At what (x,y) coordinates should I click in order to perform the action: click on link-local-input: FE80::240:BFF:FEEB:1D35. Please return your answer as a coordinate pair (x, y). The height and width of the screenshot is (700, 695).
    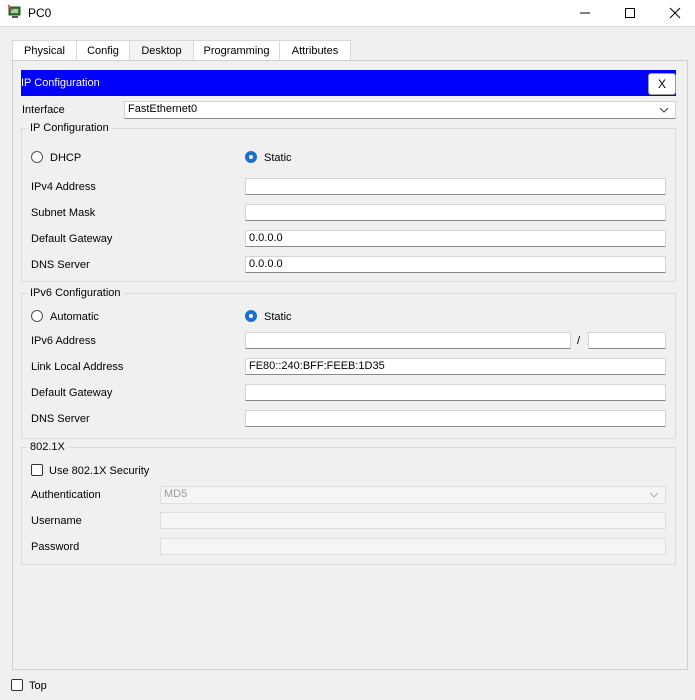
    Looking at the image, I should click on (455, 366).